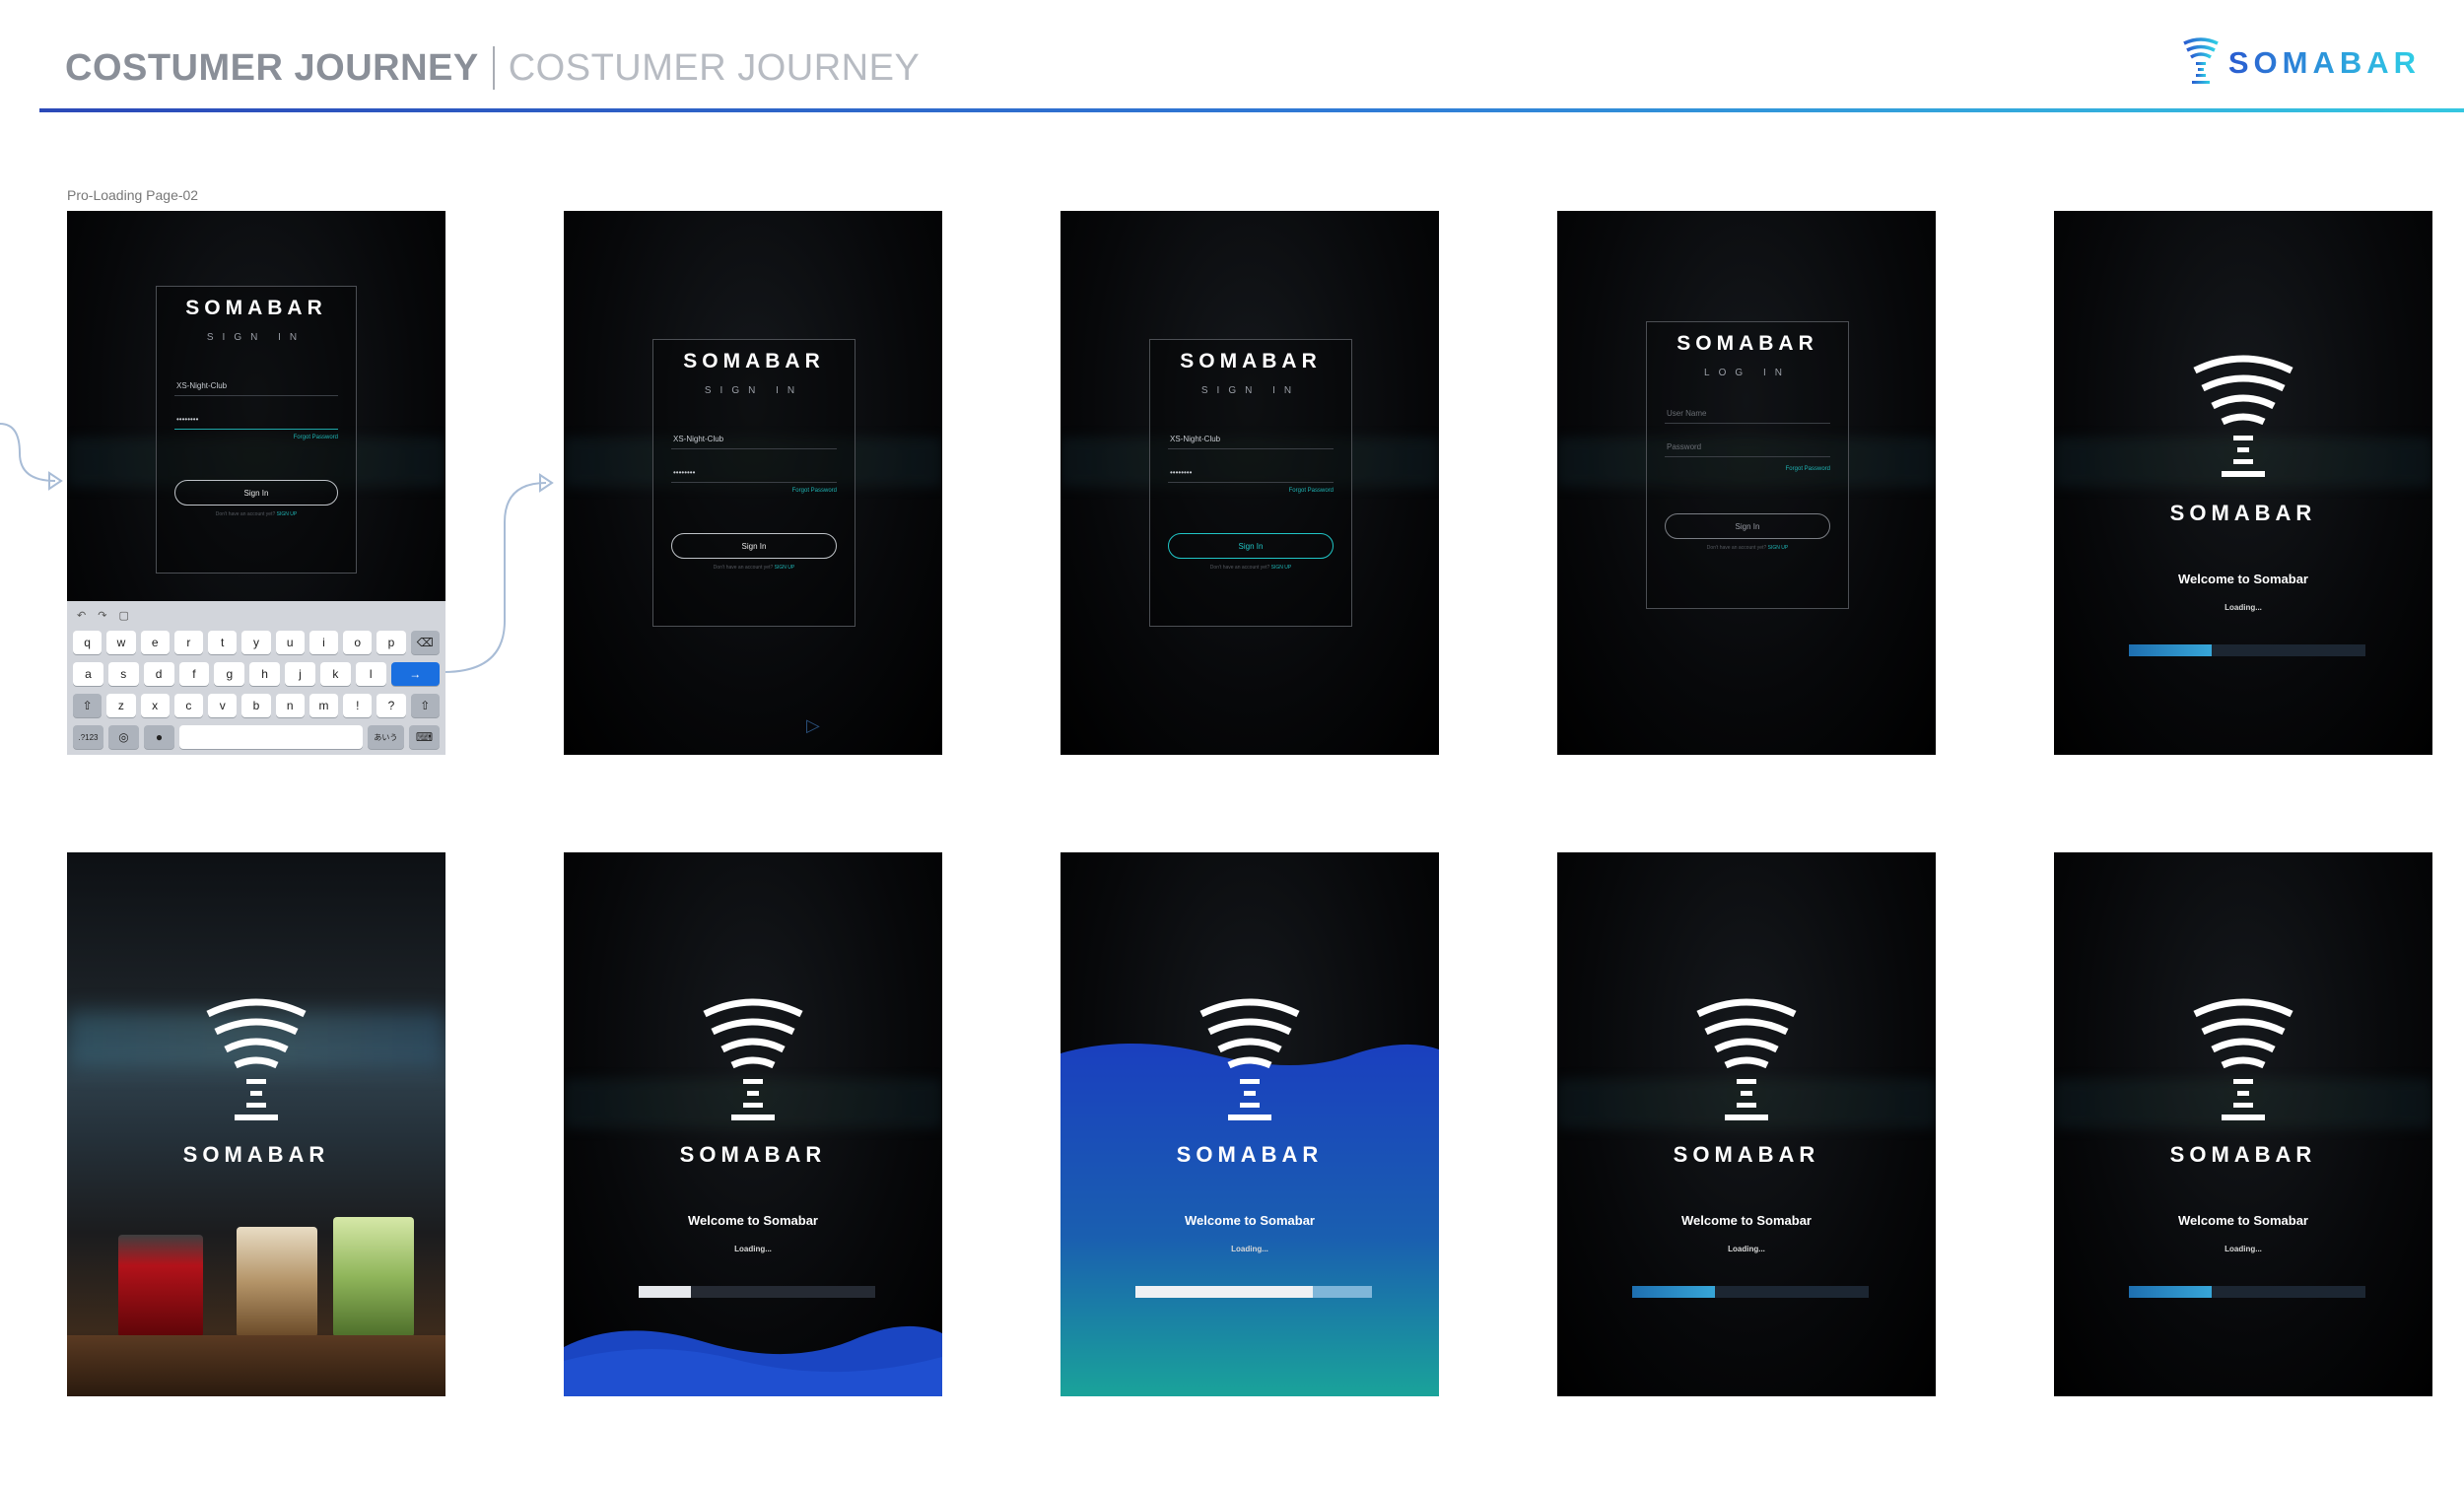 Image resolution: width=2464 pixels, height=1486 pixels. What do you see at coordinates (121, 642) in the screenshot?
I see `key: w` at bounding box center [121, 642].